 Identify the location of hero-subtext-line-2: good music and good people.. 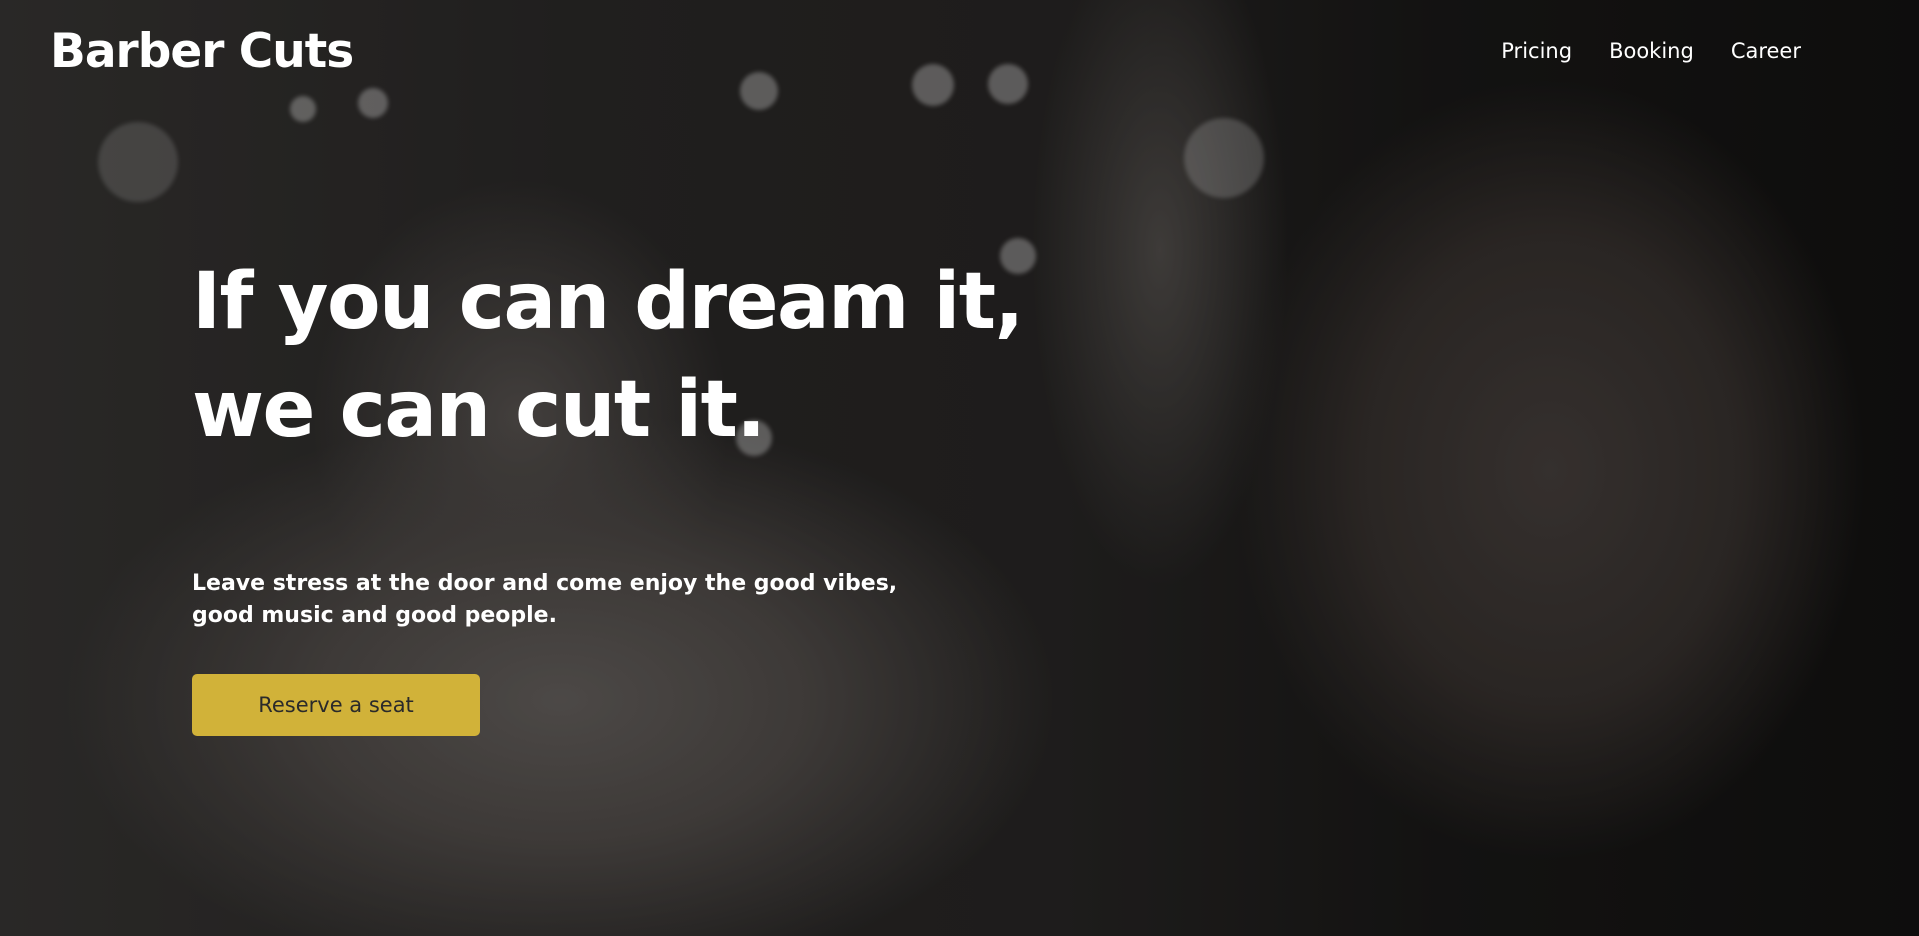
(374, 615).